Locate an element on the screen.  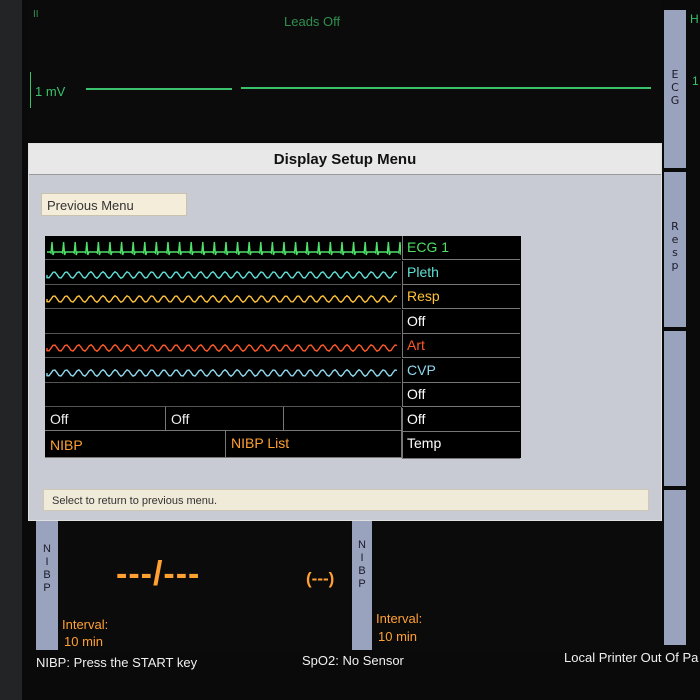
channel-label-2: Resp is located at coordinates (461, 297).